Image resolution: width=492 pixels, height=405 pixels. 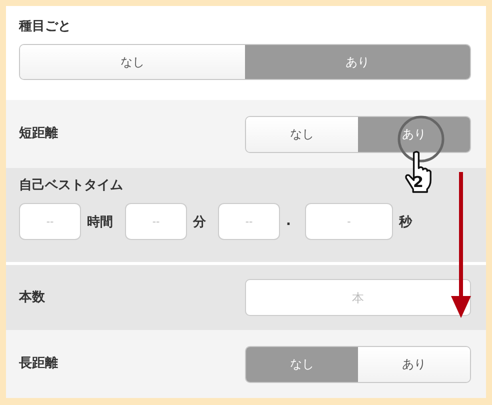 I want to click on unit-label: 分, so click(x=199, y=222).